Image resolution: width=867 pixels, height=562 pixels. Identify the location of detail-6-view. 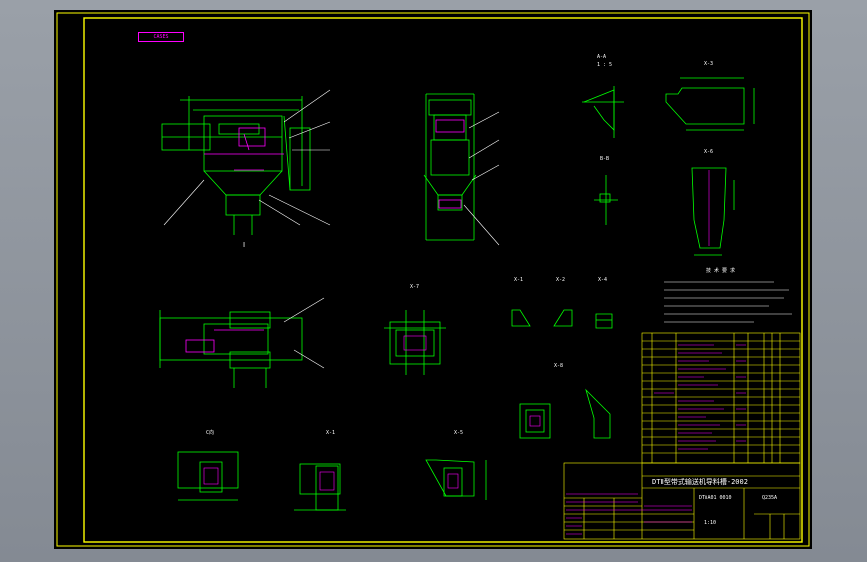
(713, 211).